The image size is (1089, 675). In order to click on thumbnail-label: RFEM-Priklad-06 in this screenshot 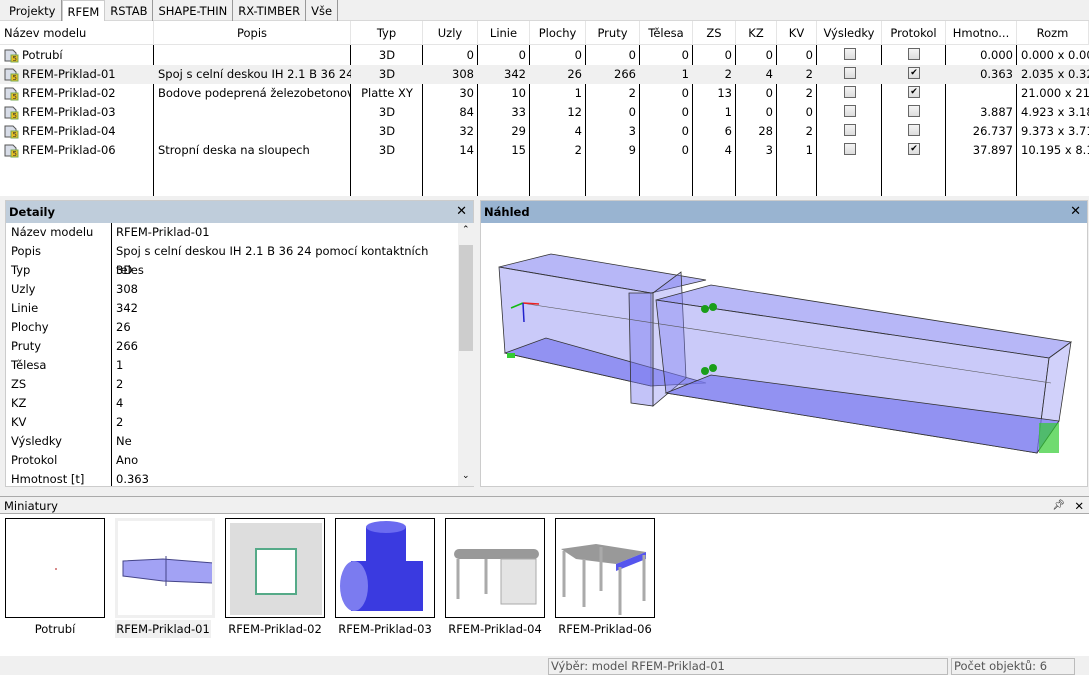, I will do `click(605, 629)`.